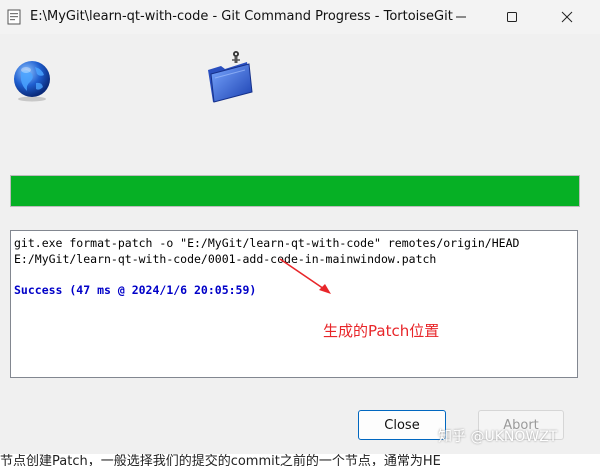 The height and width of the screenshot is (466, 600). What do you see at coordinates (230, 77) in the screenshot?
I see `folder-icon` at bounding box center [230, 77].